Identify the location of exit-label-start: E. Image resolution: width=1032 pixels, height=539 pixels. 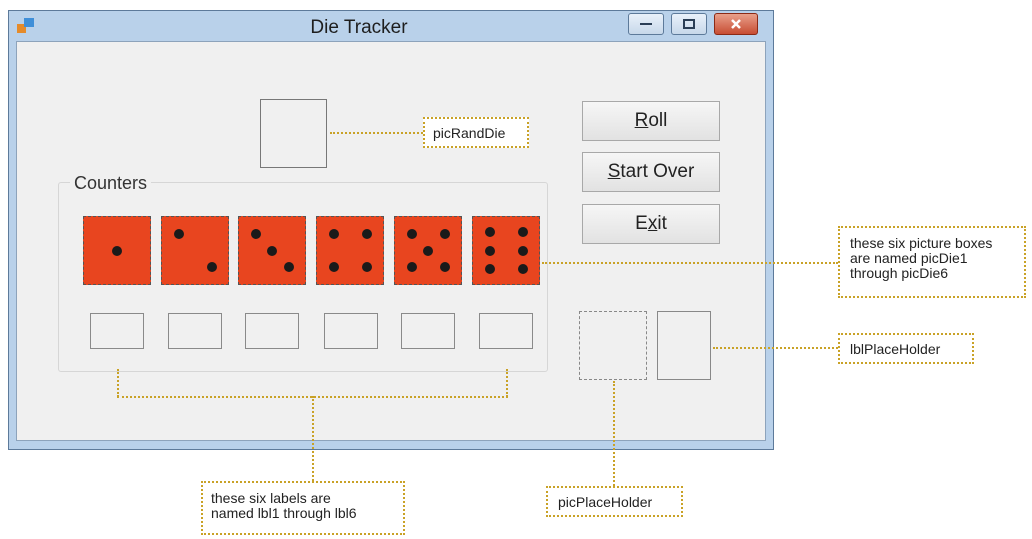
(641, 223).